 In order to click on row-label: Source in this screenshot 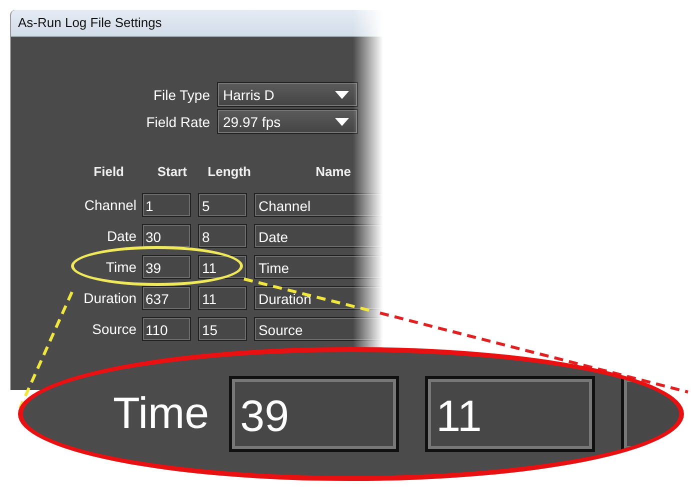, I will do `click(114, 328)`.